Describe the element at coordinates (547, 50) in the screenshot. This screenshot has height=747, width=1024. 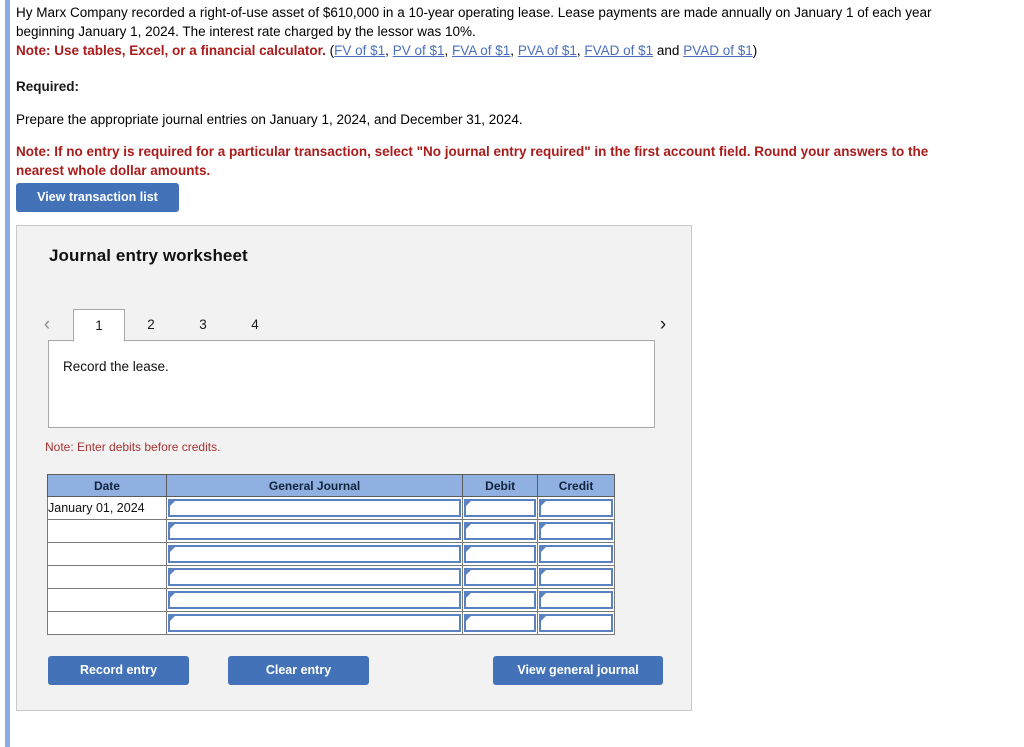
I see `link-pva-of-1: PVA of $1` at that location.